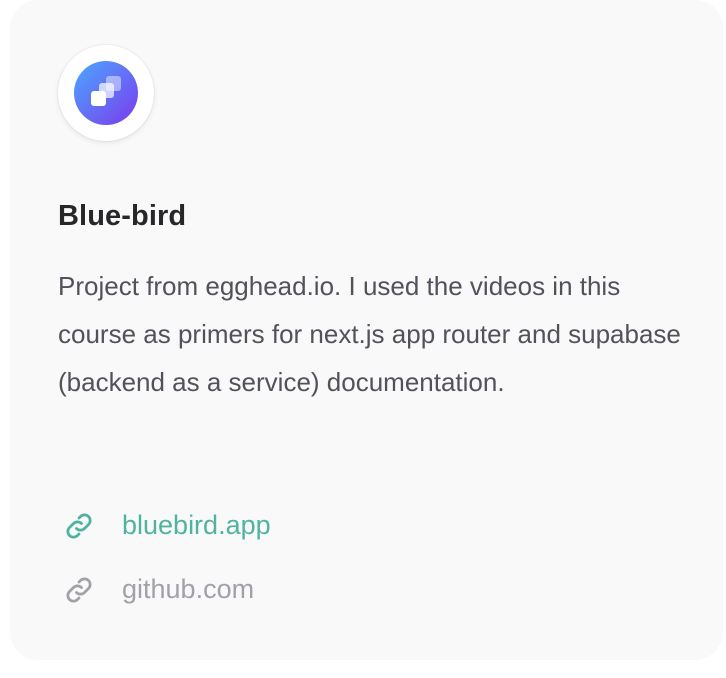 The image size is (726, 678). I want to click on link-label: github.com, so click(188, 589).